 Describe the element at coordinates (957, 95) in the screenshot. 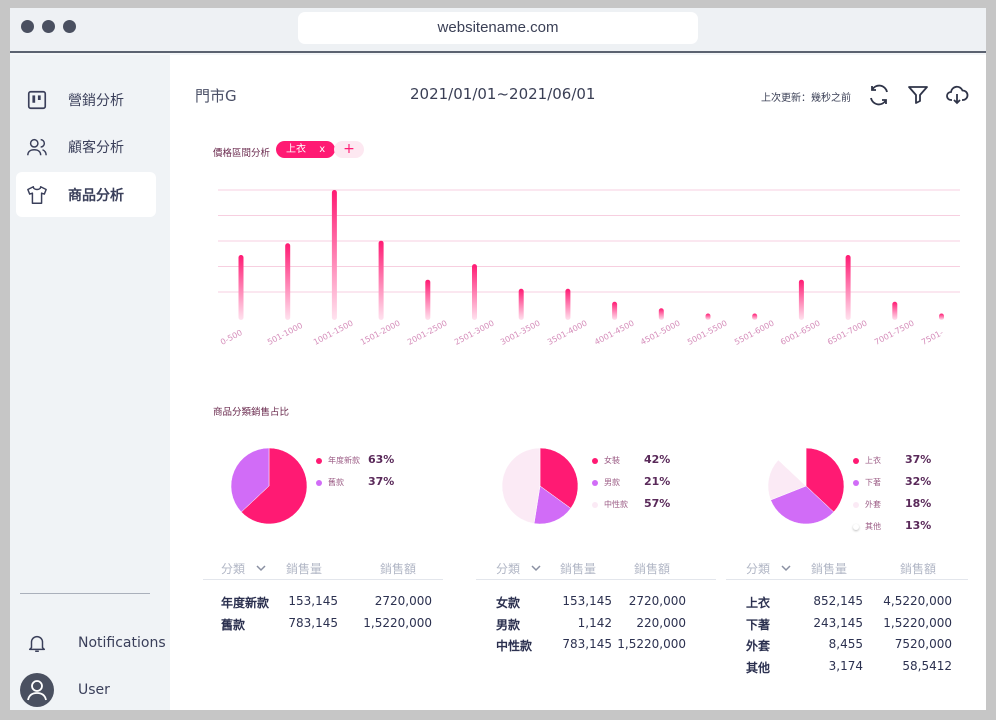

I see `cloud-download-icon` at that location.